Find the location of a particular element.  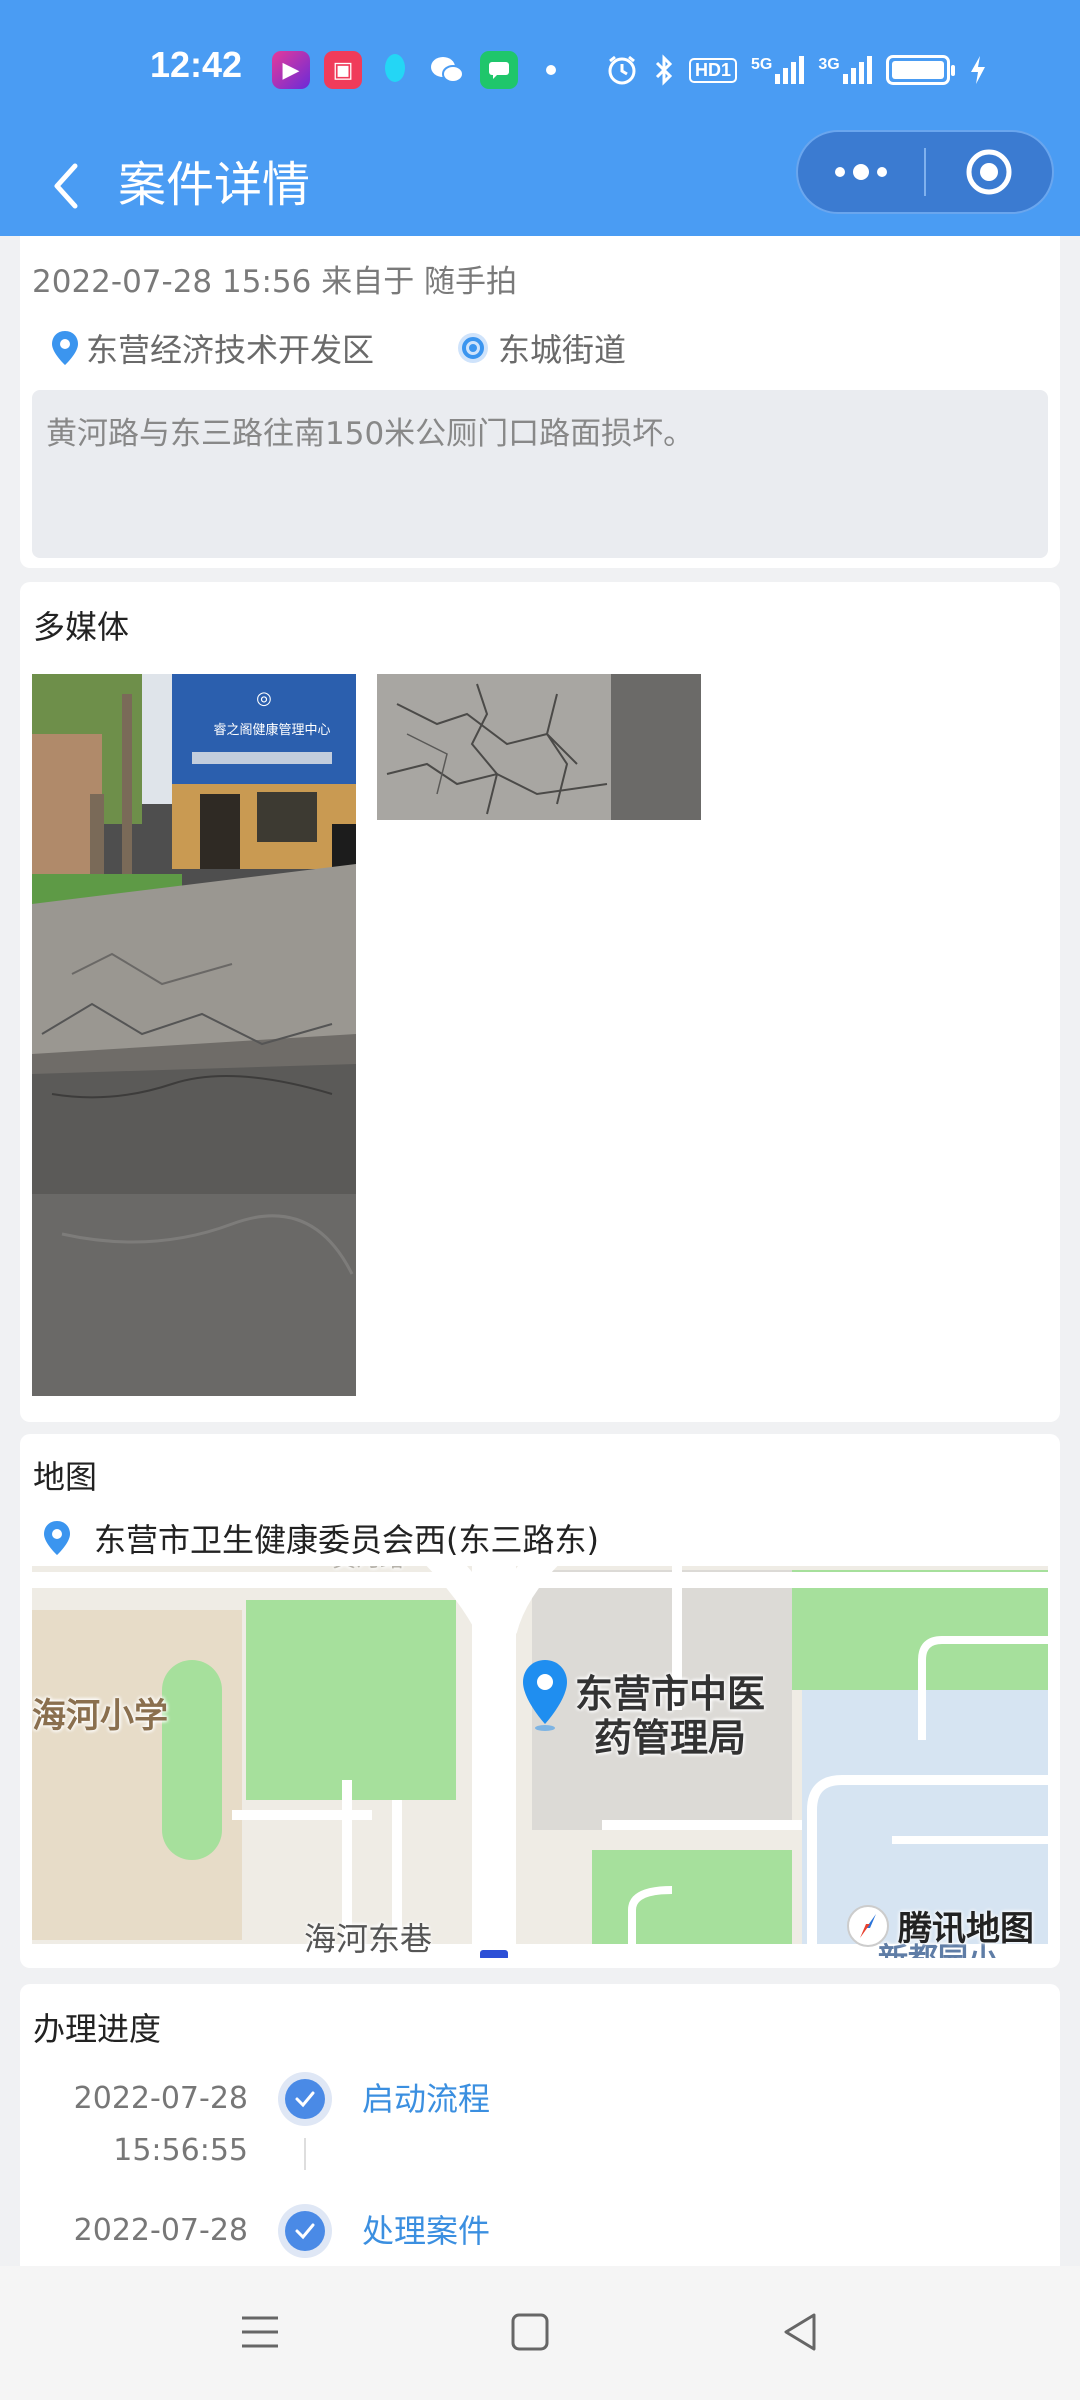

compass-icon is located at coordinates (868, 1925).